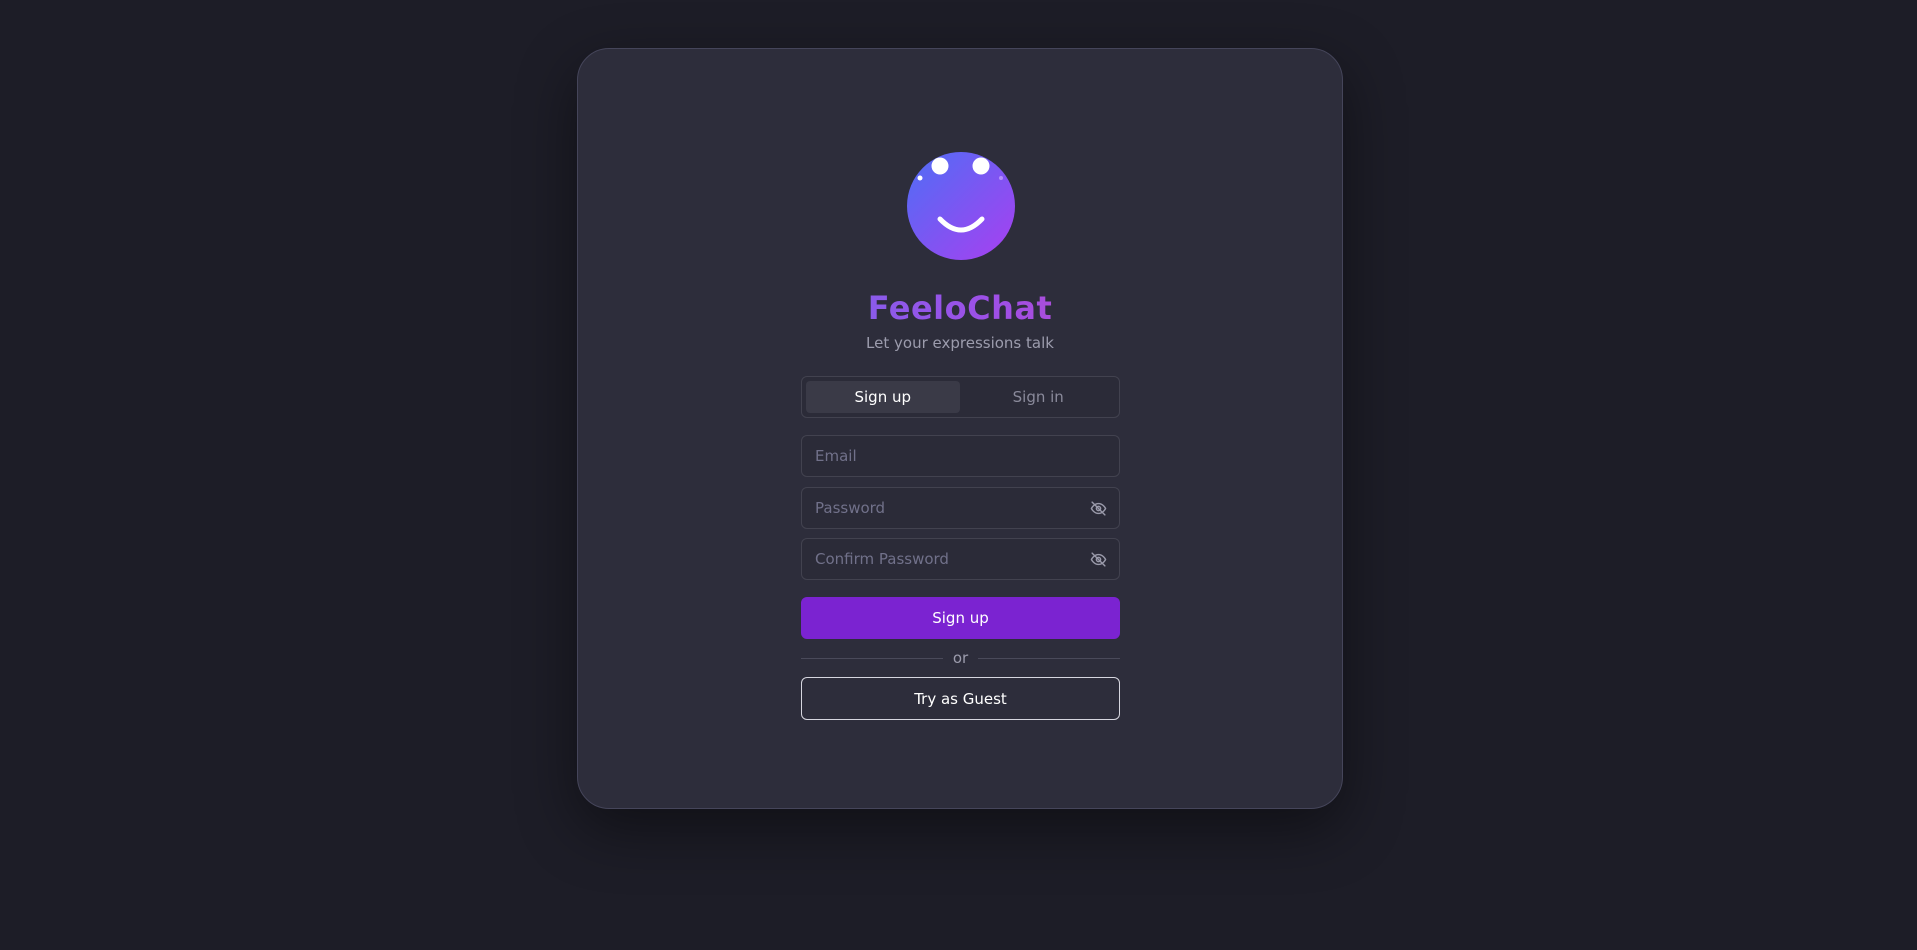 Image resolution: width=1917 pixels, height=950 pixels. What do you see at coordinates (1049, 658) in the screenshot?
I see `divider-line-right` at bounding box center [1049, 658].